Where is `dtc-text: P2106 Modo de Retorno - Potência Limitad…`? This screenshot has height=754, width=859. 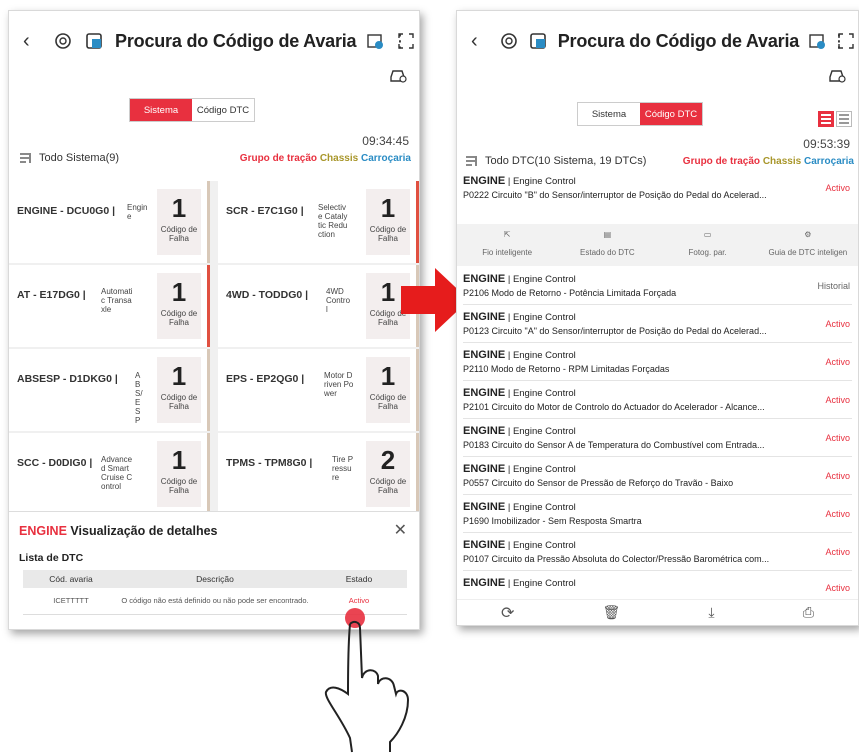 dtc-text: P2106 Modo de Retorno - Potência Limitad… is located at coordinates (570, 293).